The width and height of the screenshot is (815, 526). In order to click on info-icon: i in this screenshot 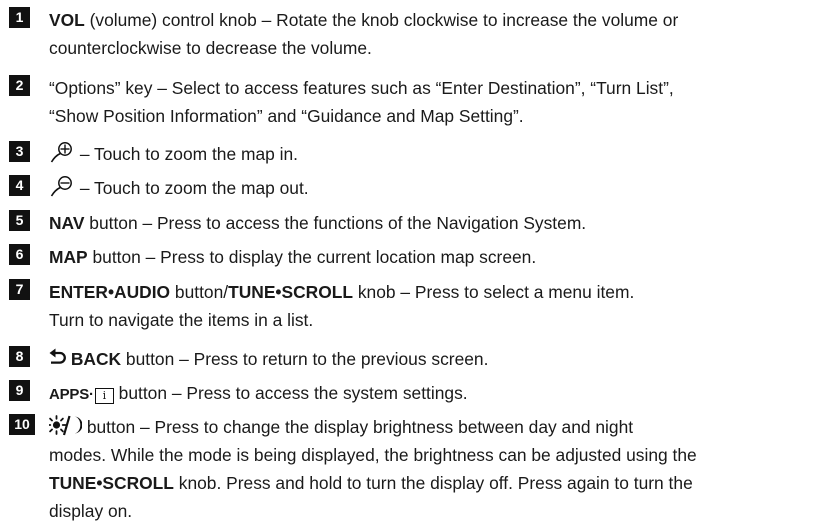, I will do `click(104, 396)`.